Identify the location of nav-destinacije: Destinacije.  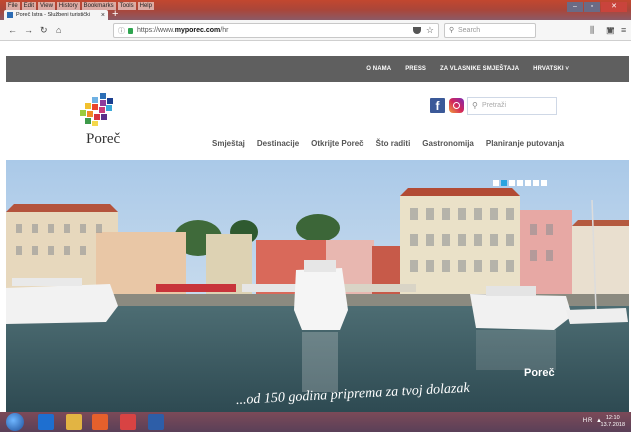
(278, 143).